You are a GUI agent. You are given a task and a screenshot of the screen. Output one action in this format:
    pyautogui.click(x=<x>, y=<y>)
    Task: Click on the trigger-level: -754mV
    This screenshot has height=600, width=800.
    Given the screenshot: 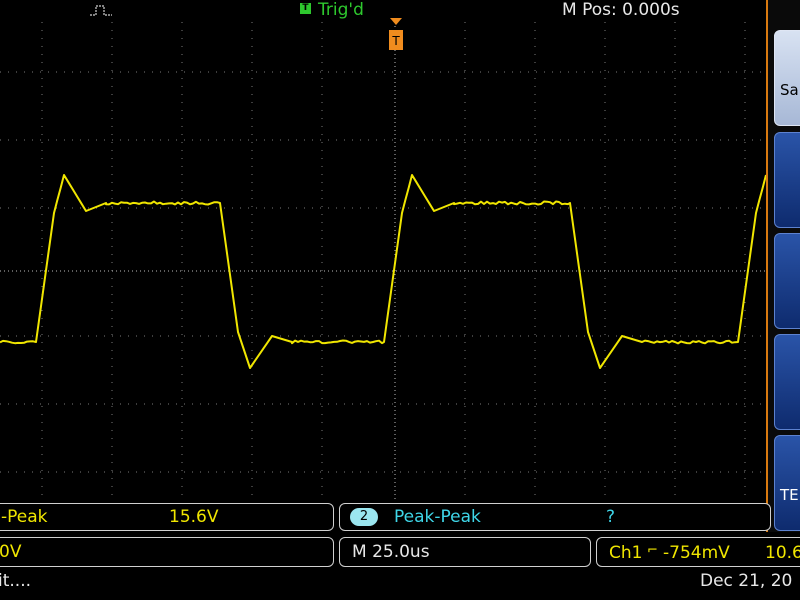 What is the action you would take?
    pyautogui.click(x=696, y=553)
    